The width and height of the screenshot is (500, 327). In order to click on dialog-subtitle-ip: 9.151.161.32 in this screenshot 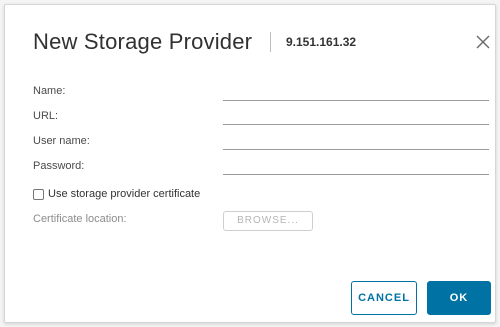, I will do `click(321, 42)`.